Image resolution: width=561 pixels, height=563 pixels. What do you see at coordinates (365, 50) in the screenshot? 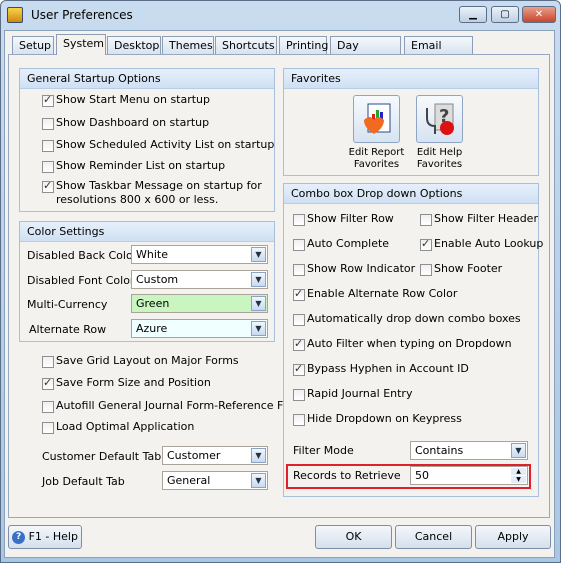
I see `tab-day-planner: Day Planner` at bounding box center [365, 50].